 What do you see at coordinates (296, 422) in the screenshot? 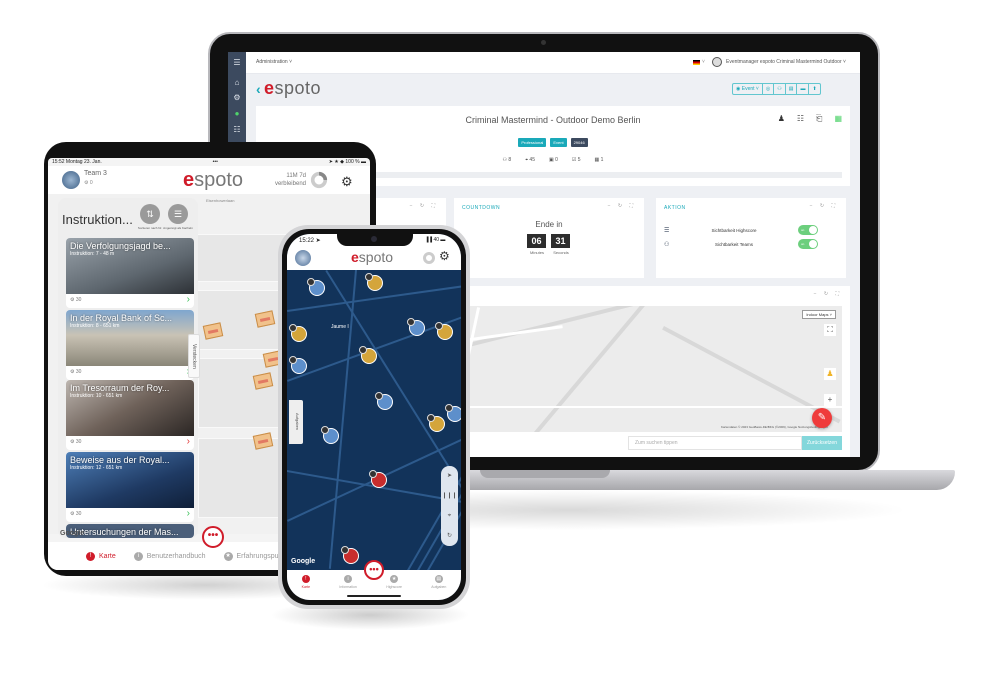
I see `tasks-panel-tab: Aufgaben` at bounding box center [296, 422].